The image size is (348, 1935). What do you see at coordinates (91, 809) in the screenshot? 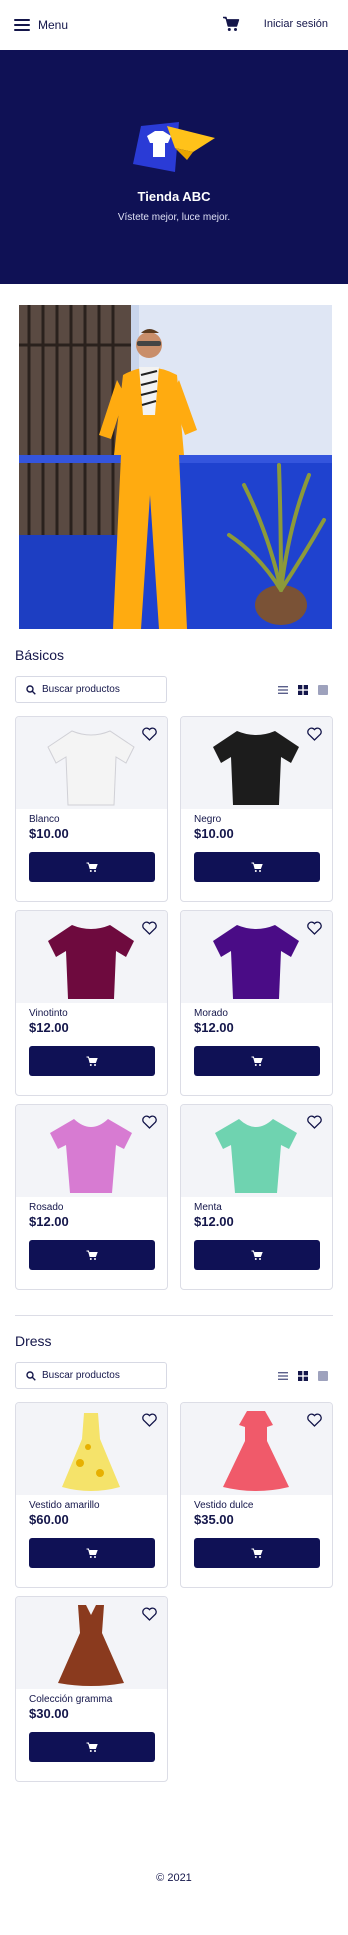
I see `product-card: Blanco $10.00` at bounding box center [91, 809].